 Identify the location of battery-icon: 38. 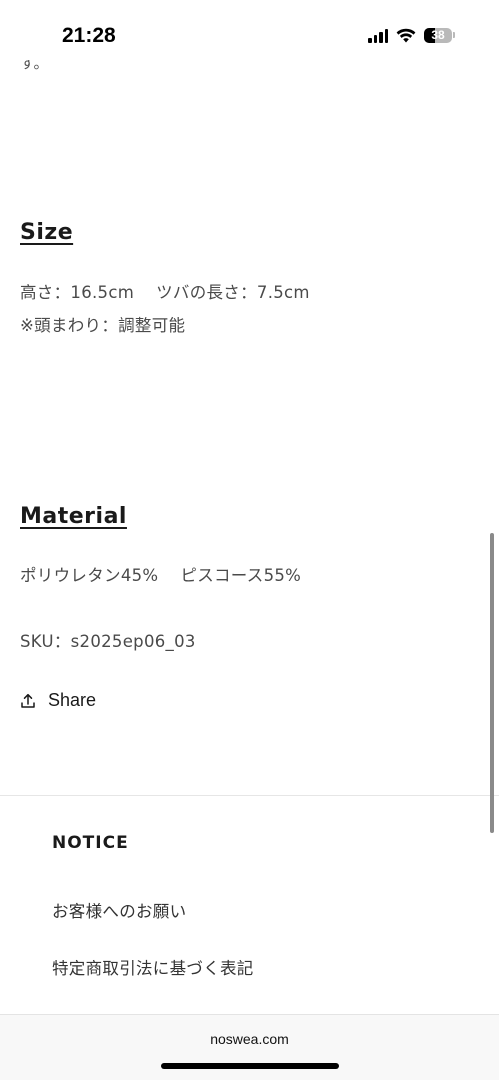
(438, 35).